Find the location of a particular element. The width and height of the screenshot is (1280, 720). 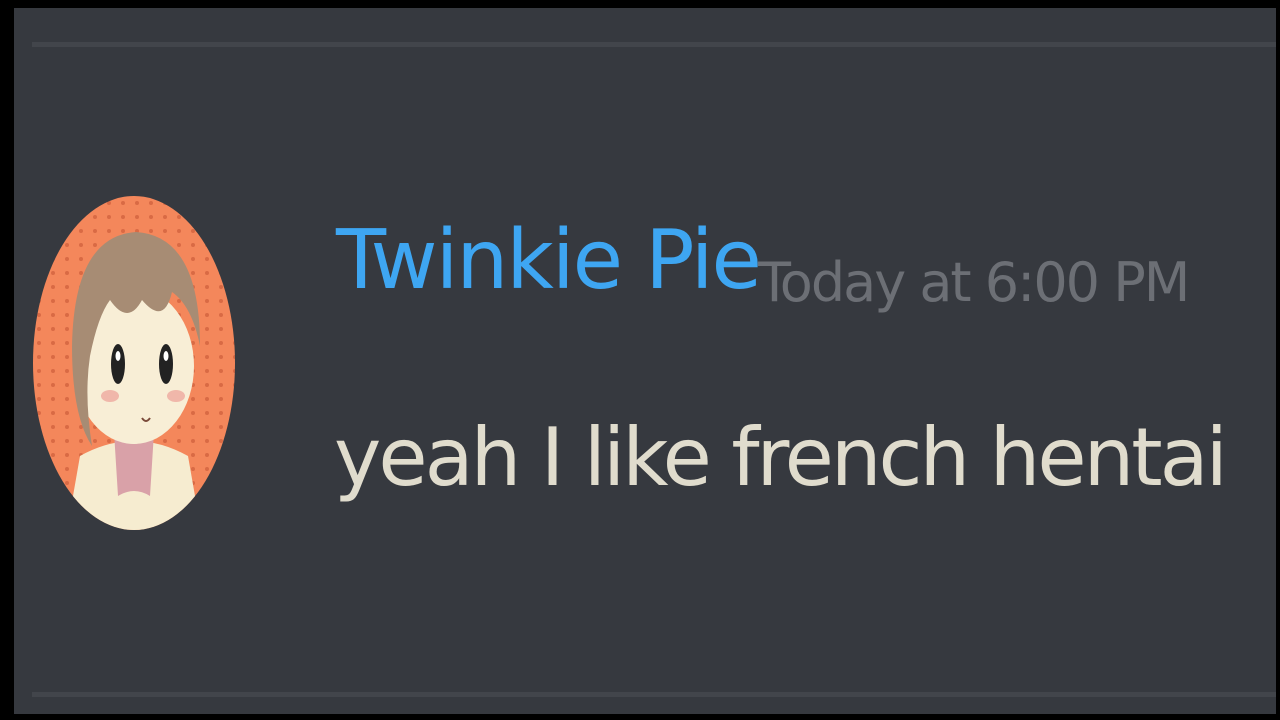

author-username: Twinkie Pie is located at coordinates (549, 261).